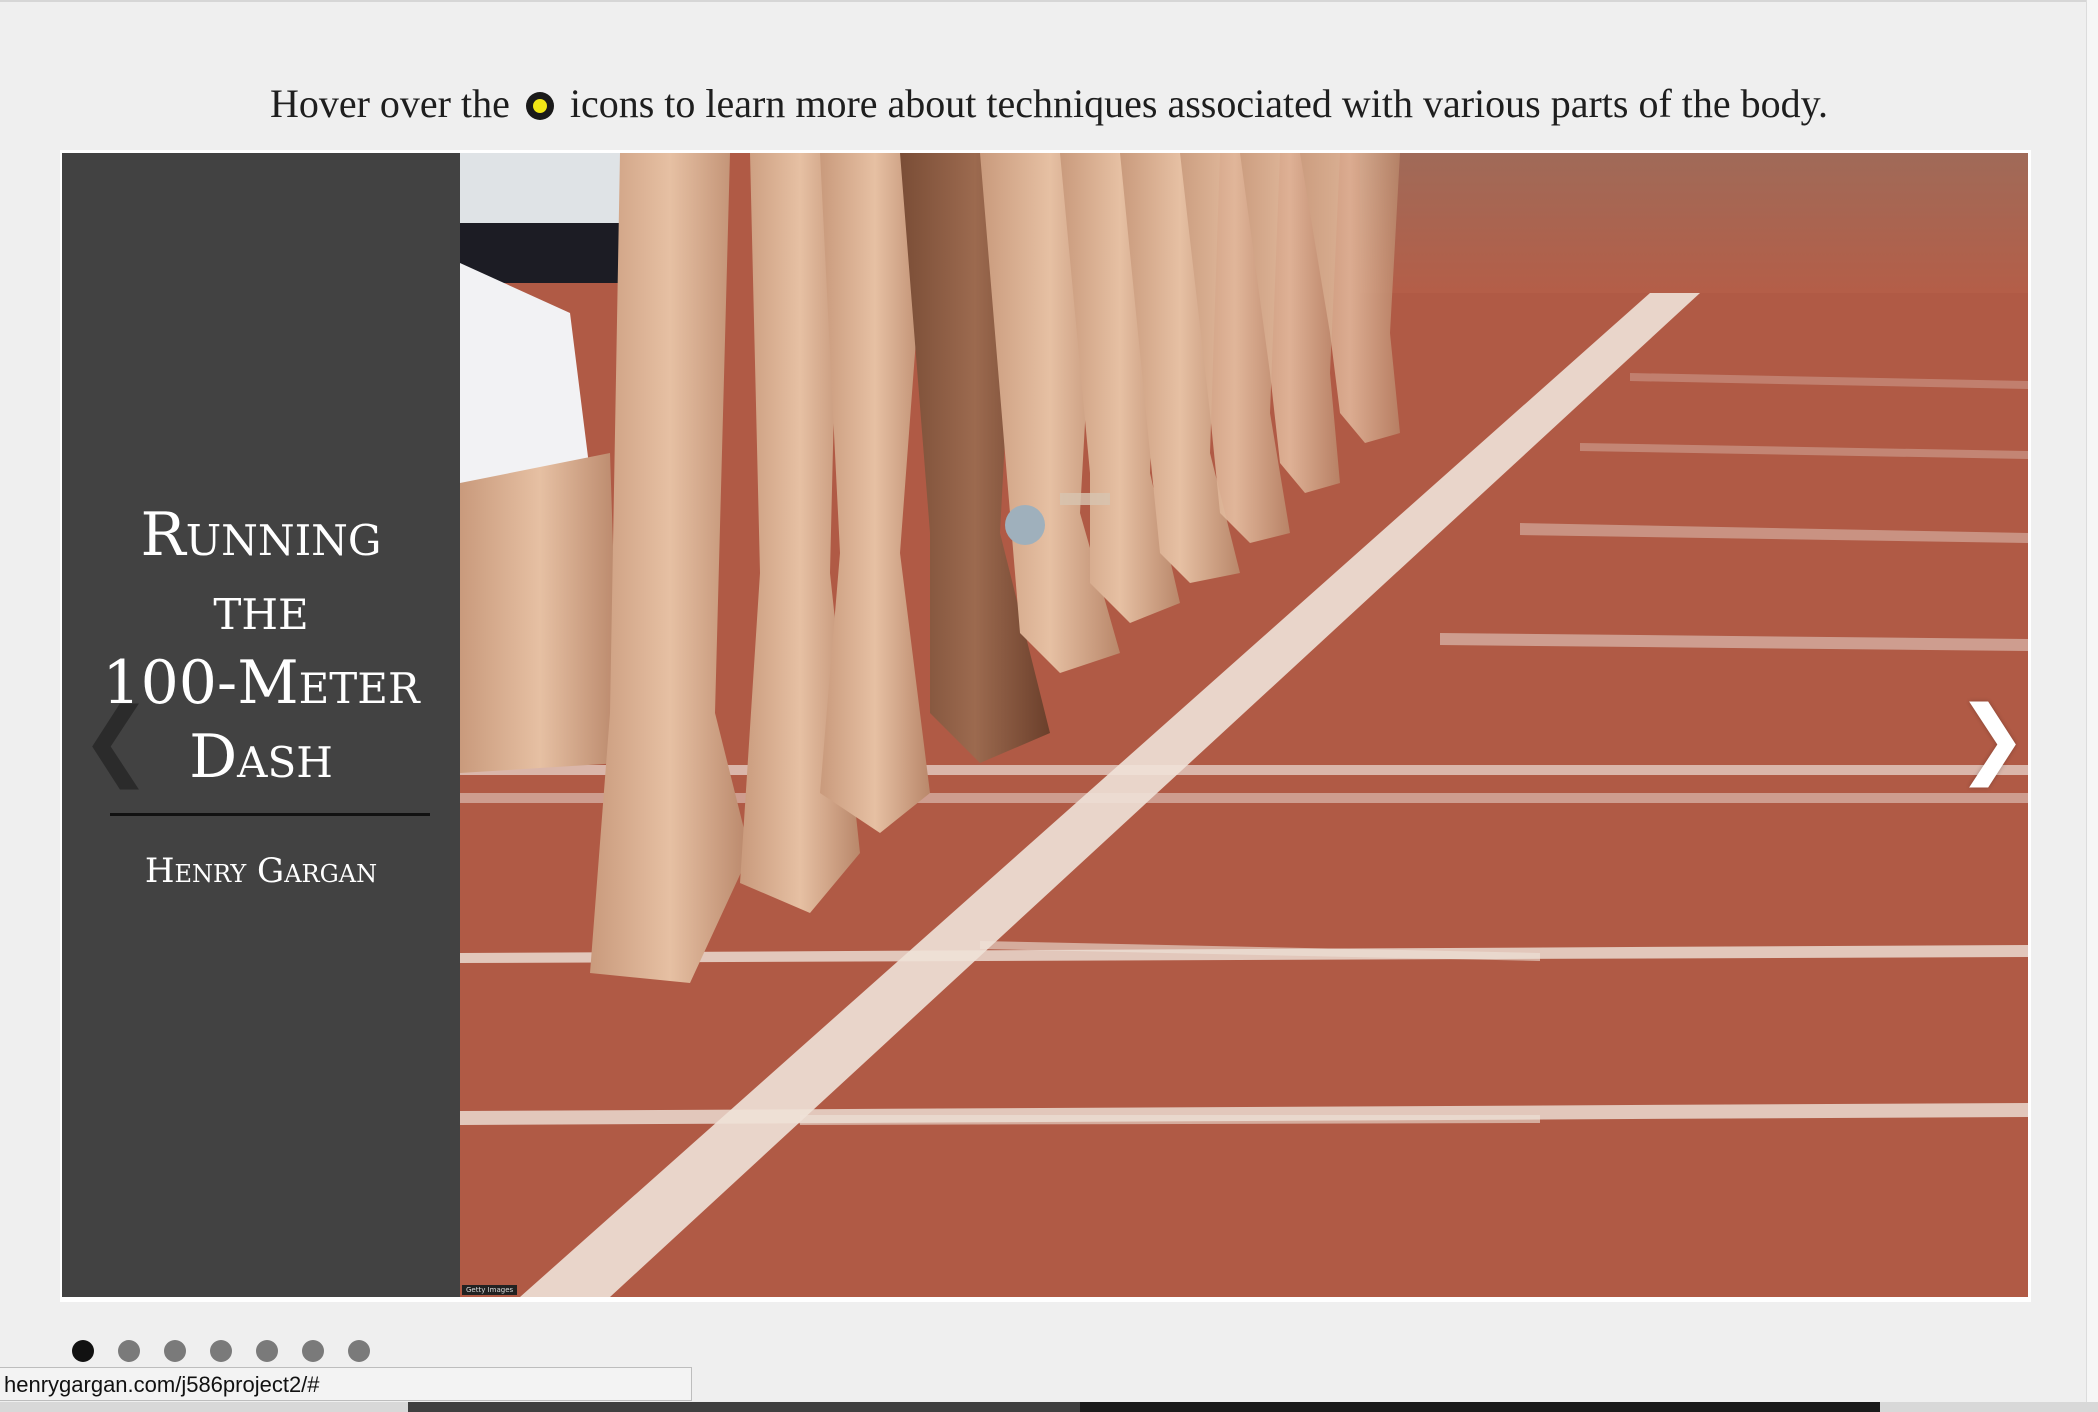  Describe the element at coordinates (1049, 1) in the screenshot. I see `window-top-border` at that location.